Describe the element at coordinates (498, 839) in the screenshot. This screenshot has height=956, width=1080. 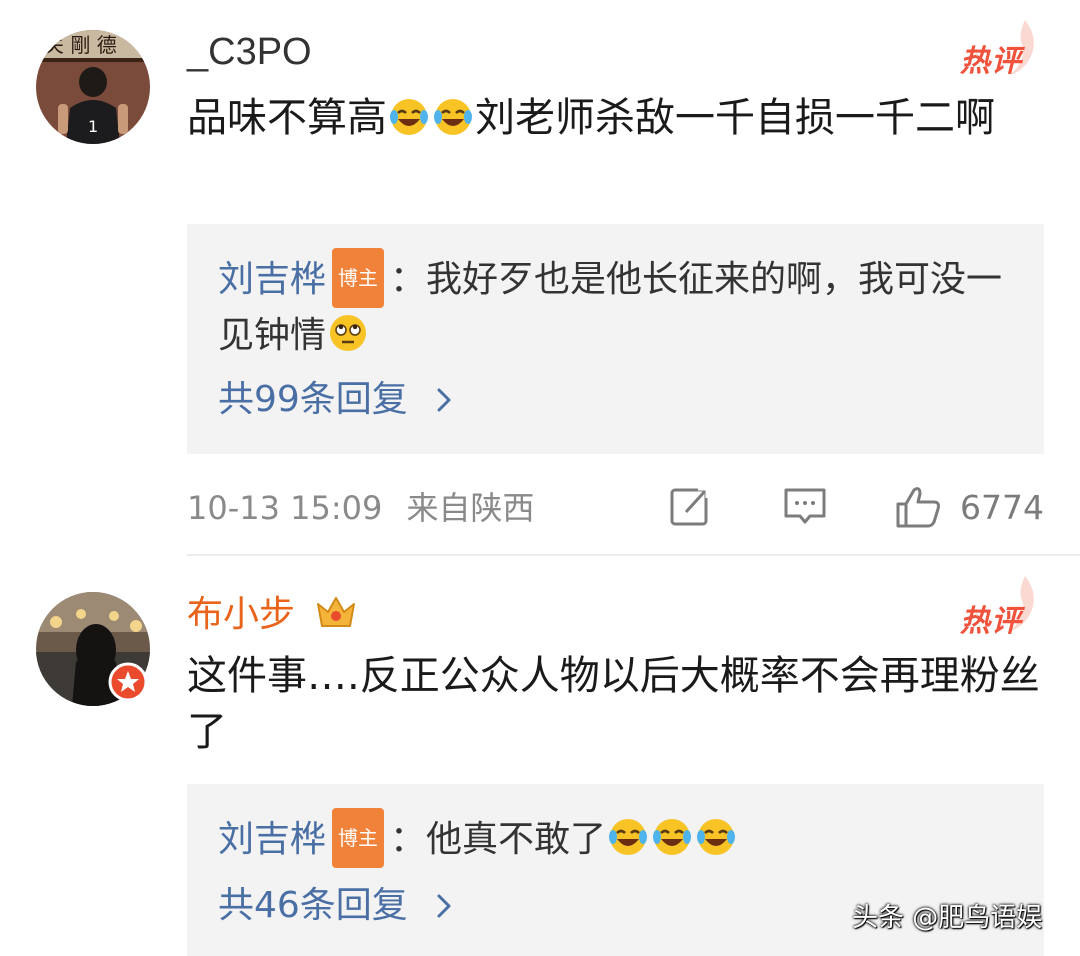
I see `reply-text: ：他真不敢了` at that location.